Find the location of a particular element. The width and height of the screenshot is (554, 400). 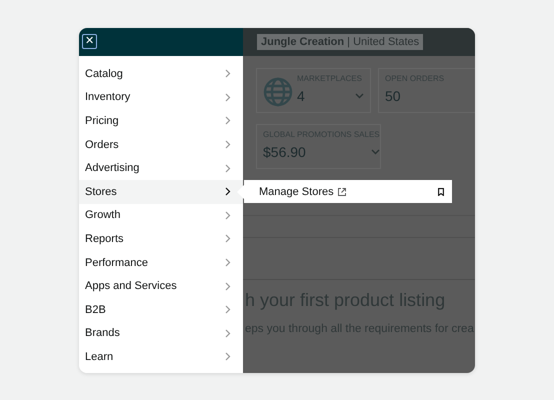

menu-item: B2B is located at coordinates (161, 310).